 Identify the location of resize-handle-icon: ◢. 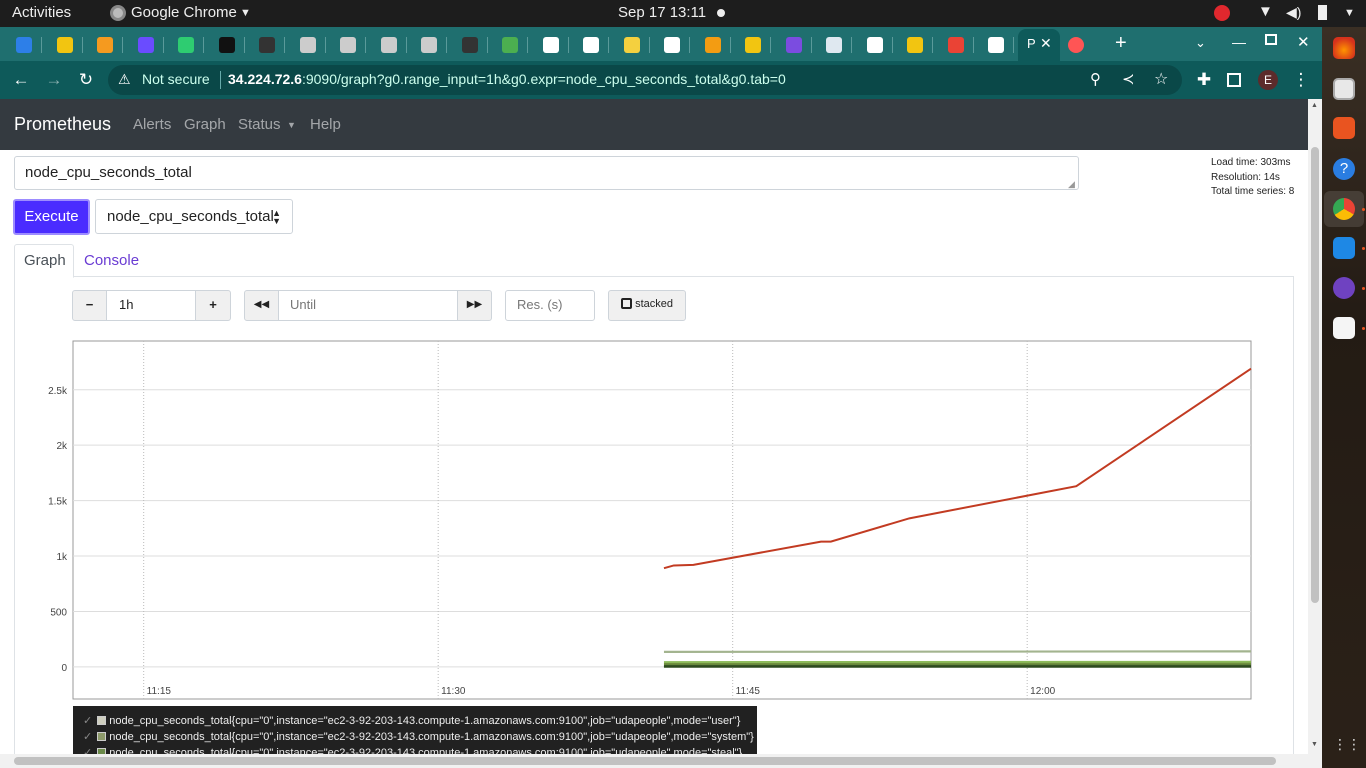
(1071, 184).